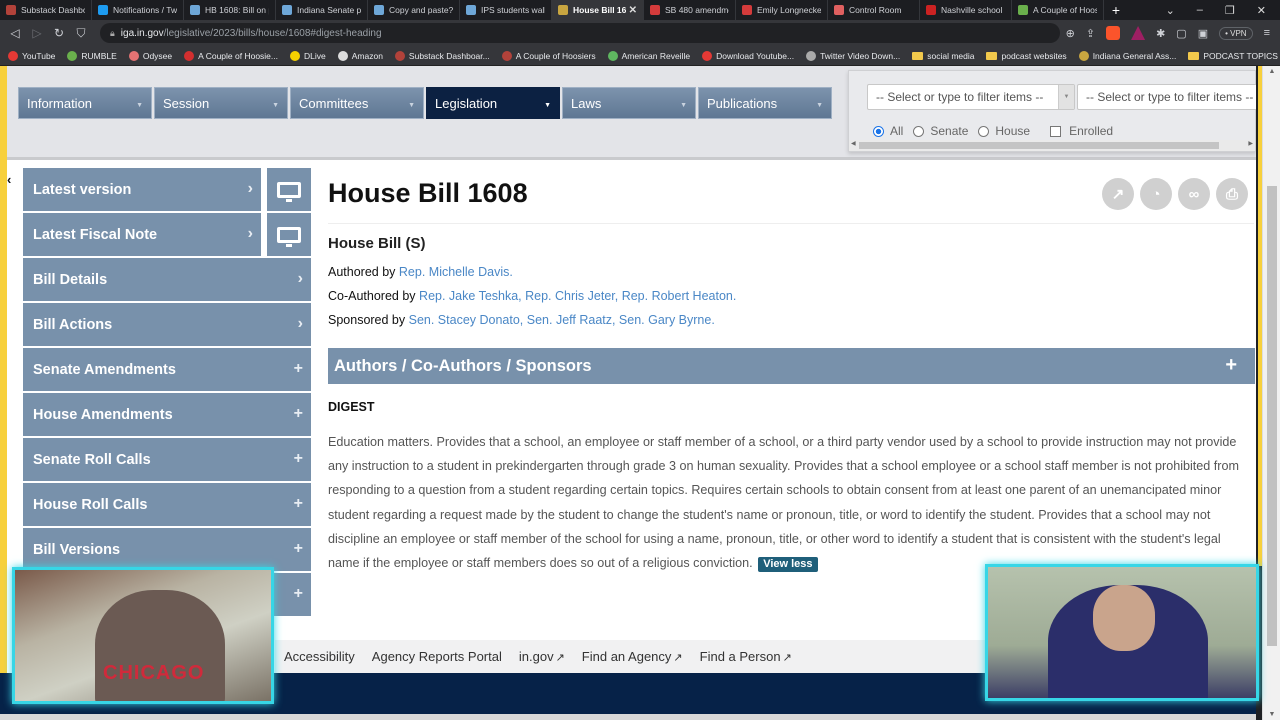 The image size is (1280, 720). What do you see at coordinates (319, 656) in the screenshot?
I see `footer-link-accessibility: Accessibility` at bounding box center [319, 656].